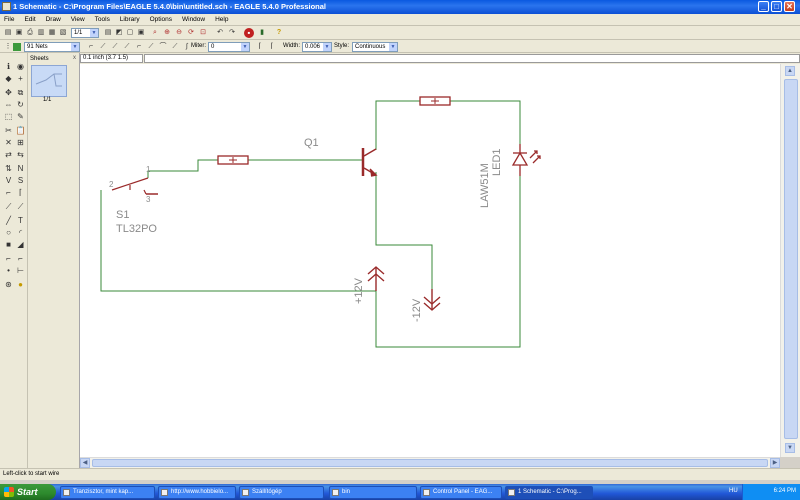 Image resolution: width=800 pixels, height=500 pixels. I want to click on arc-icon: ◜, so click(20, 232).